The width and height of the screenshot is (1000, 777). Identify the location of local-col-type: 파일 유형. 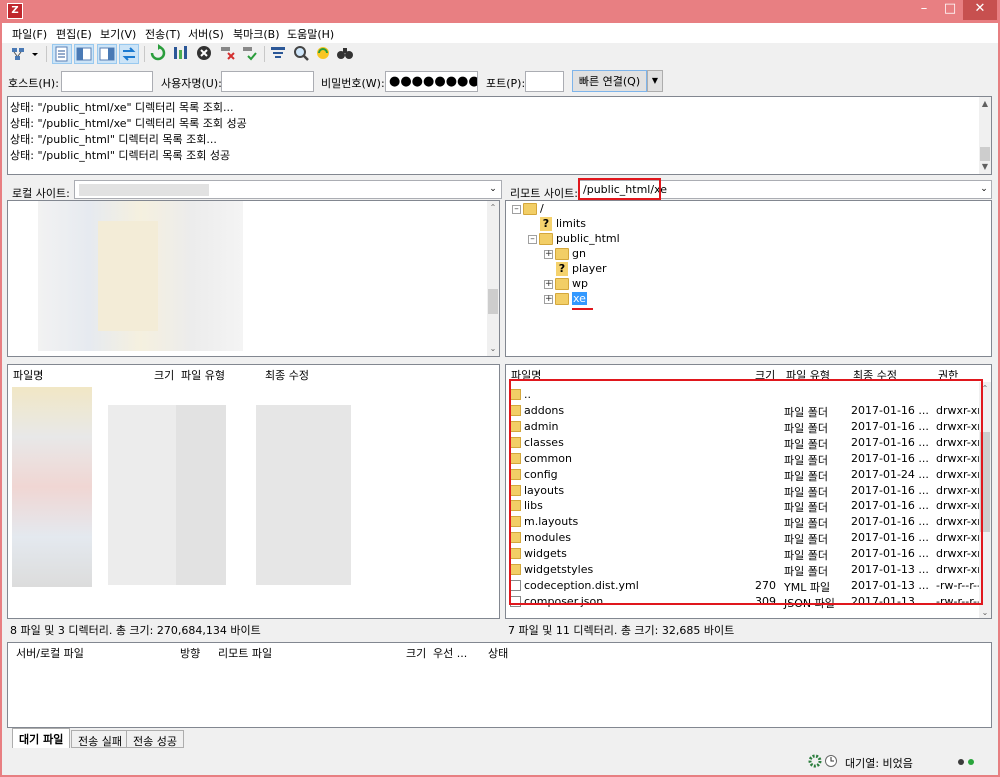
(203, 373).